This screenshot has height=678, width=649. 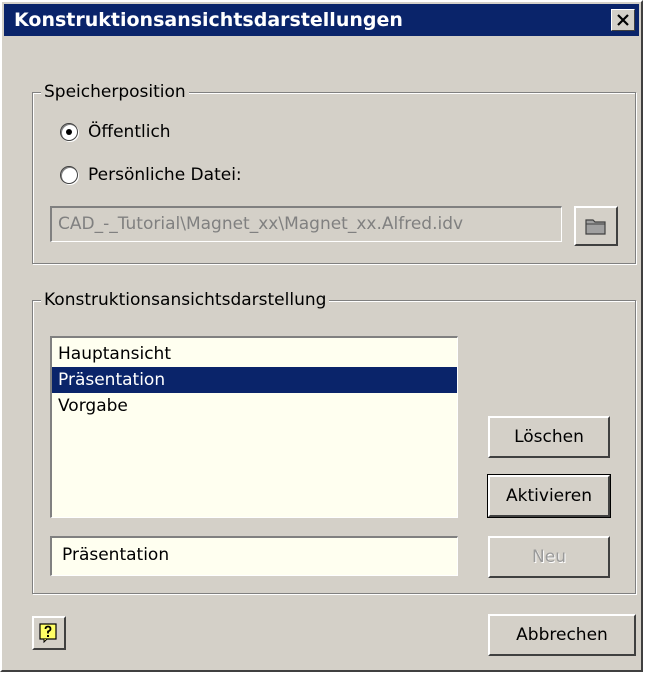 I want to click on close-button, so click(x=623, y=20).